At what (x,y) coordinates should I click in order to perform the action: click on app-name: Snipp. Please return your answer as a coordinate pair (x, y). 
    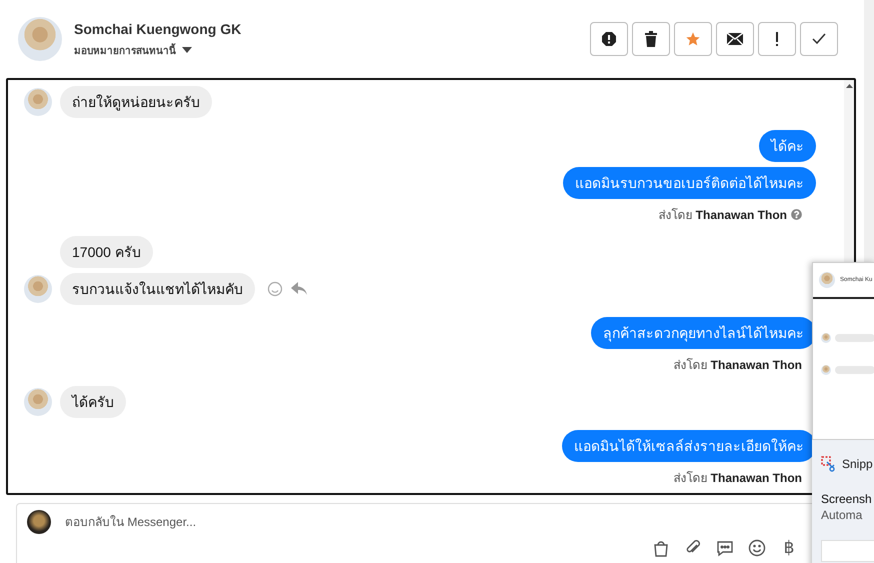
    Looking at the image, I should click on (857, 464).